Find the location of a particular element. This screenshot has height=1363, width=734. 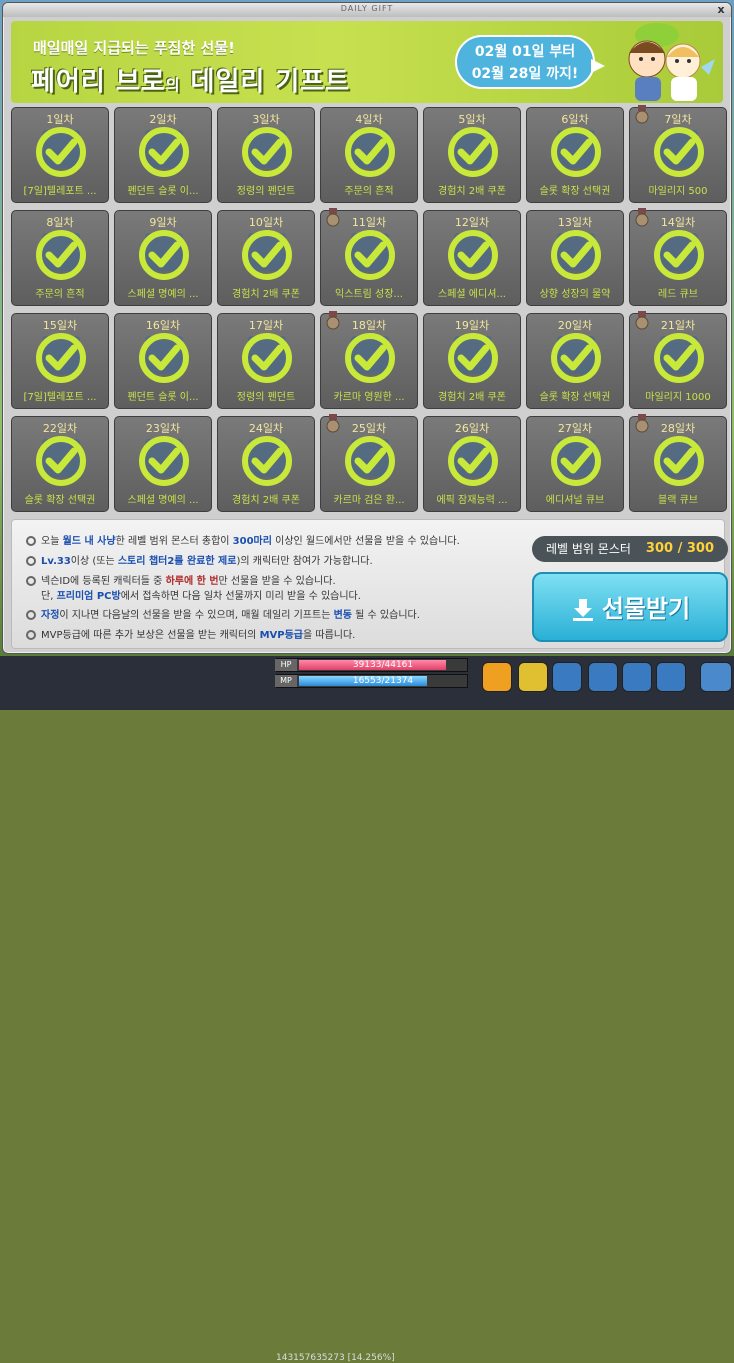

monster-count-label: 레벨 범위 몬스터 is located at coordinates (588, 549).